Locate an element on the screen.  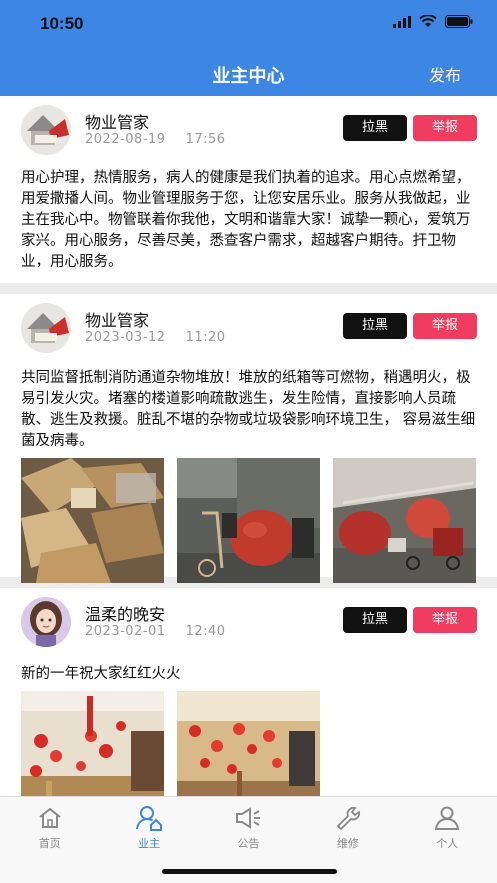
post-timestamp: 2022-08-19 17:56 is located at coordinates (165, 139).